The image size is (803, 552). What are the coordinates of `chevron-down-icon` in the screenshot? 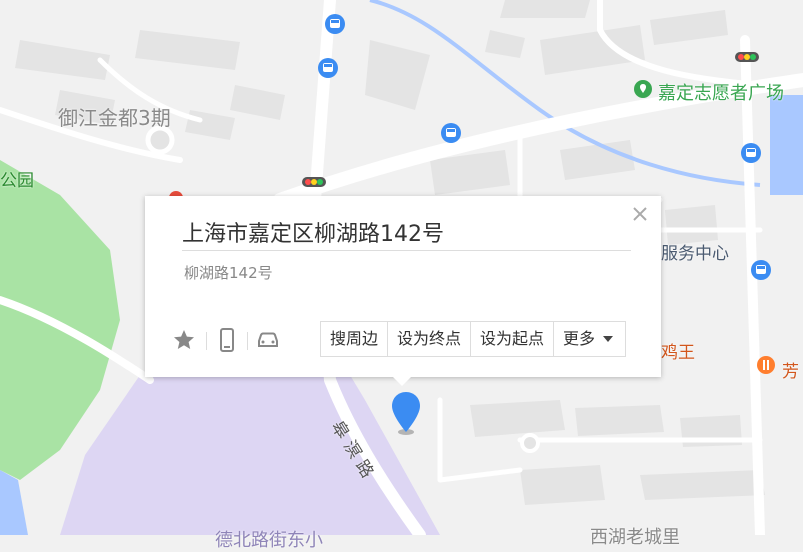 It's located at (608, 339).